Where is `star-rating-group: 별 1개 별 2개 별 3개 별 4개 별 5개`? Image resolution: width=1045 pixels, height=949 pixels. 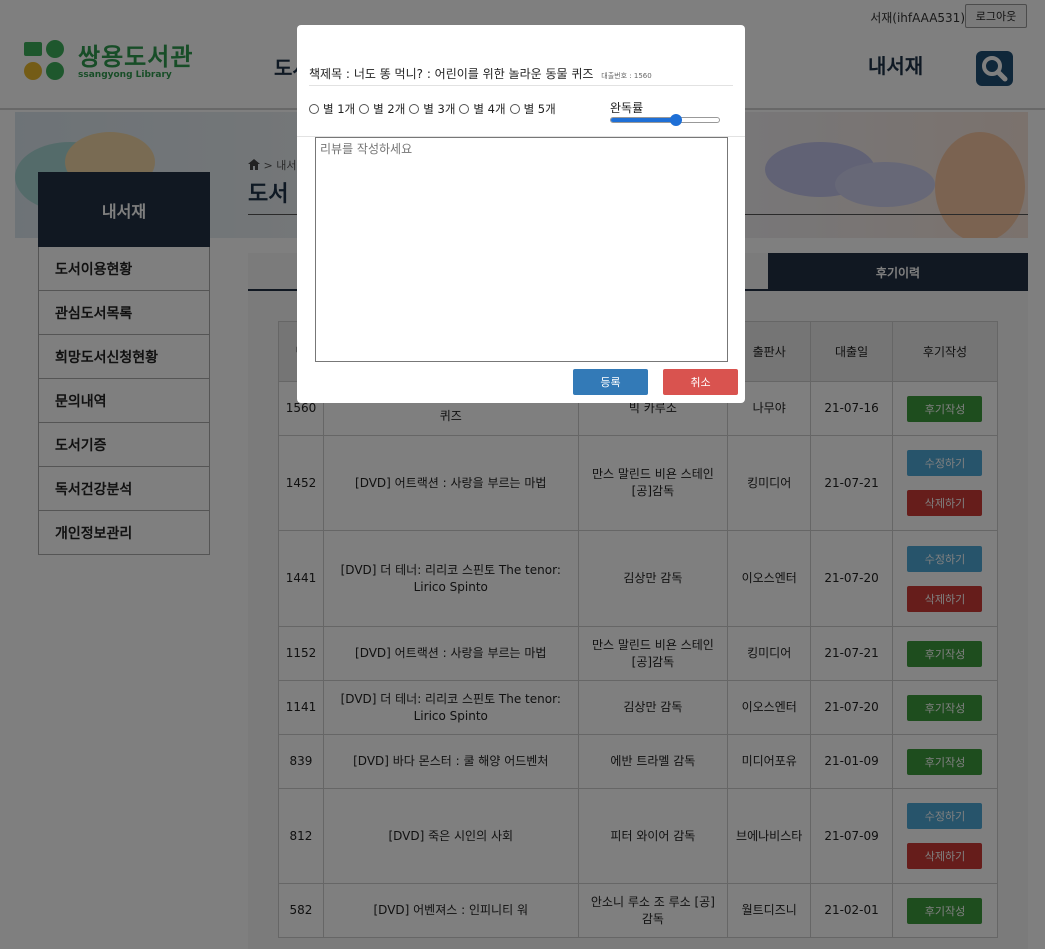
star-rating-group: 별 1개 별 2개 별 3개 별 4개 별 5개 is located at coordinates (434, 109).